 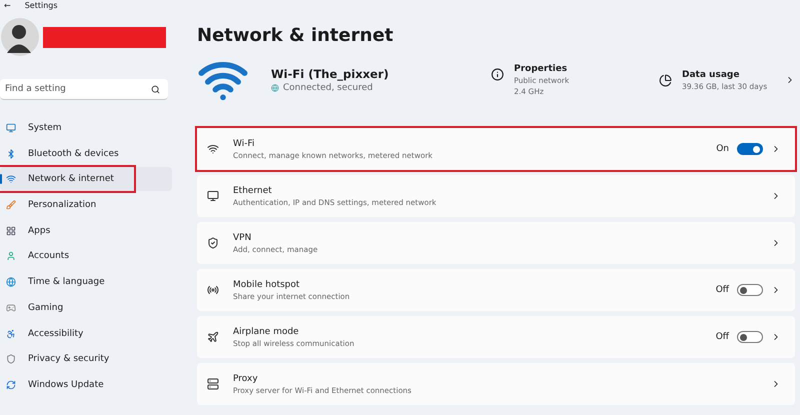 I want to click on hotspot-icon, so click(x=213, y=290).